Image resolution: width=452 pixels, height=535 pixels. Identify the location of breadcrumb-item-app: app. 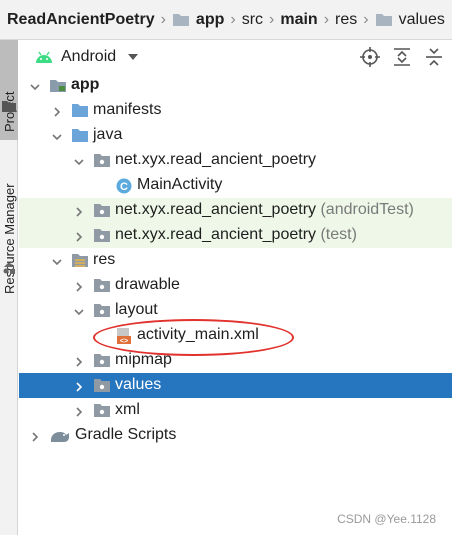
(198, 20).